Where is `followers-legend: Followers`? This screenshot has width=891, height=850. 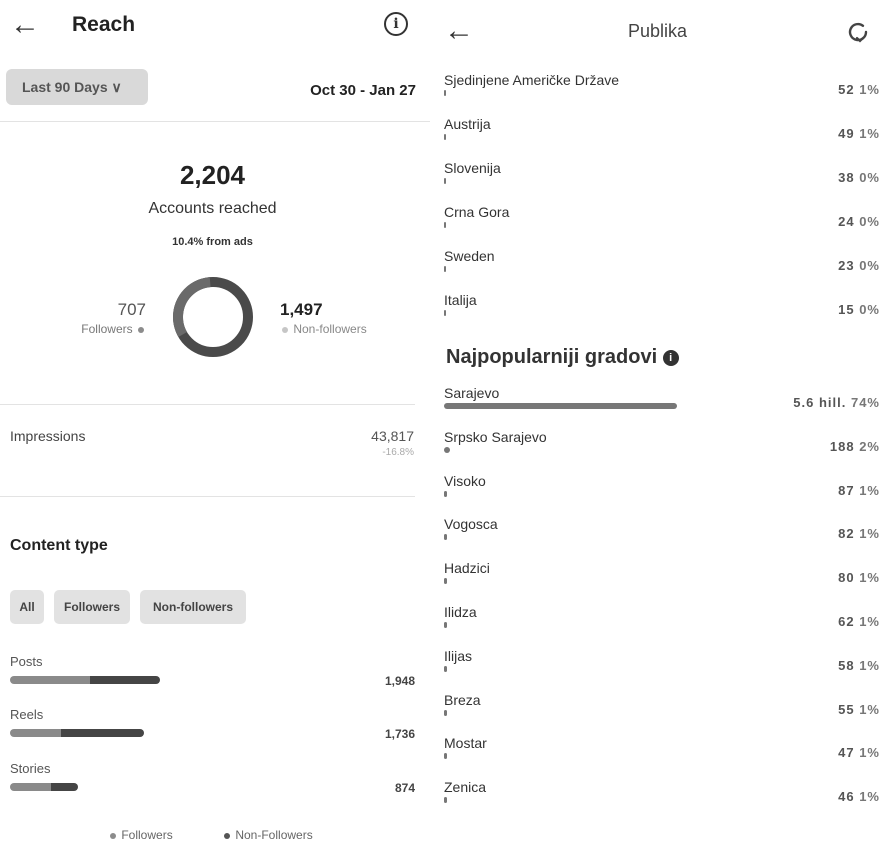
followers-legend: Followers is located at coordinates (103, 329).